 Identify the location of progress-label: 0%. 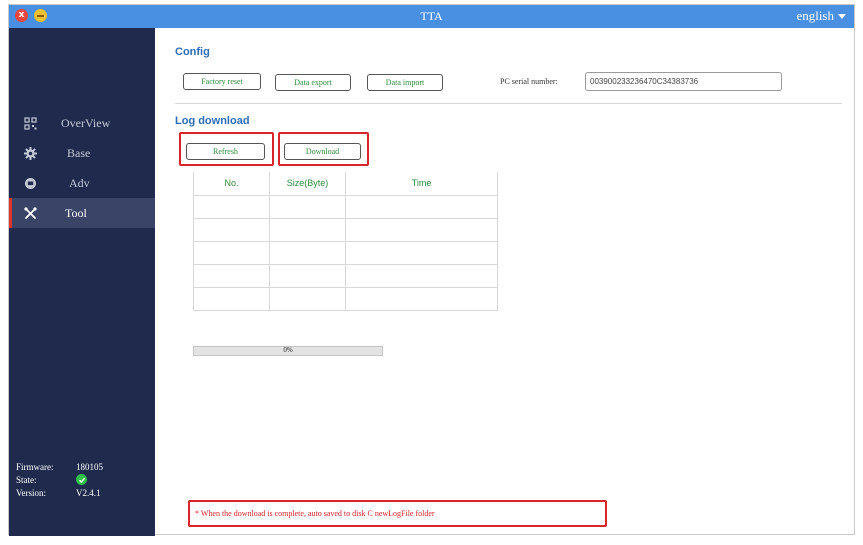
(288, 350).